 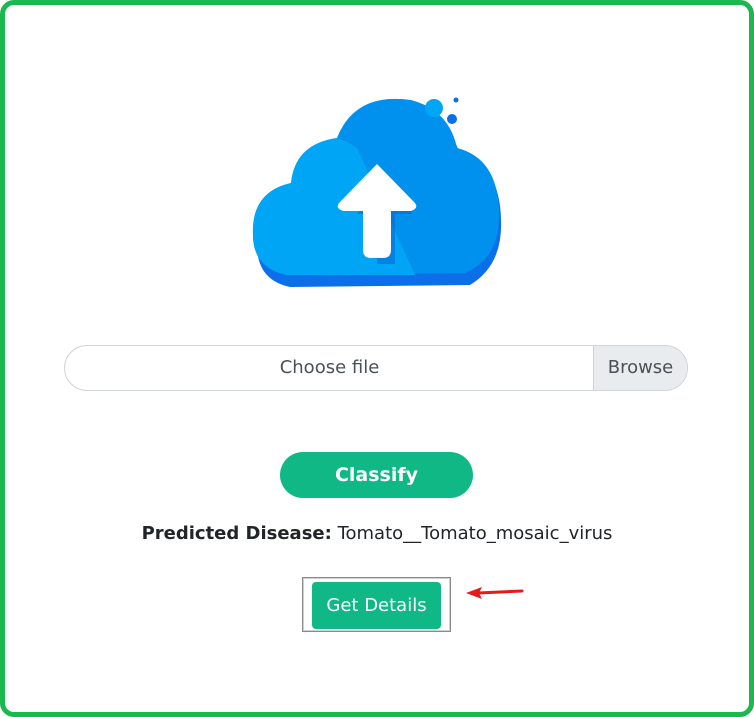 What do you see at coordinates (495, 593) in the screenshot?
I see `red-arrow-icon` at bounding box center [495, 593].